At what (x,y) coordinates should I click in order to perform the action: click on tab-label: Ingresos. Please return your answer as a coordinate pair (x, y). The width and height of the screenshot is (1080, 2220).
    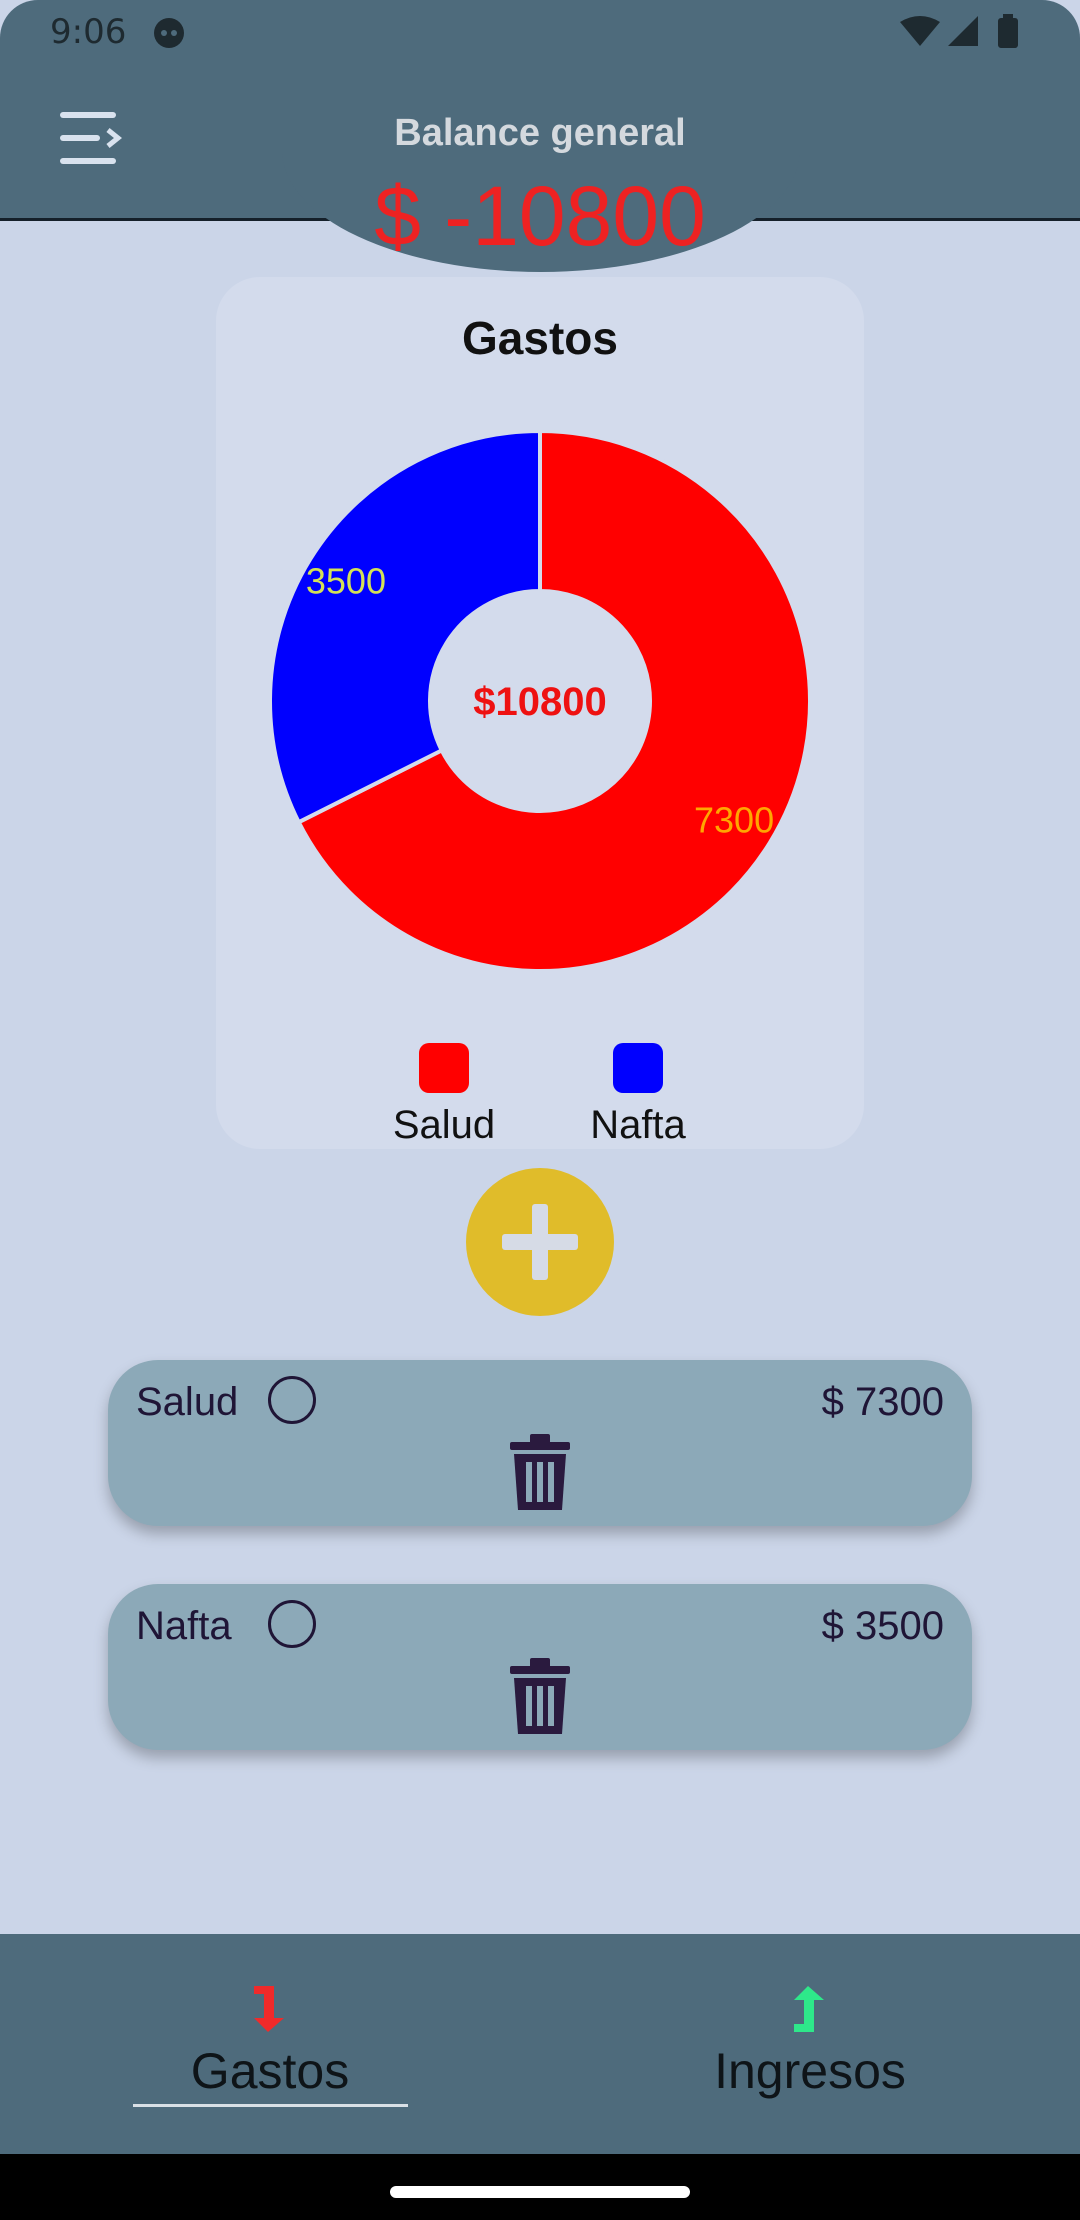
    Looking at the image, I should click on (810, 2071).